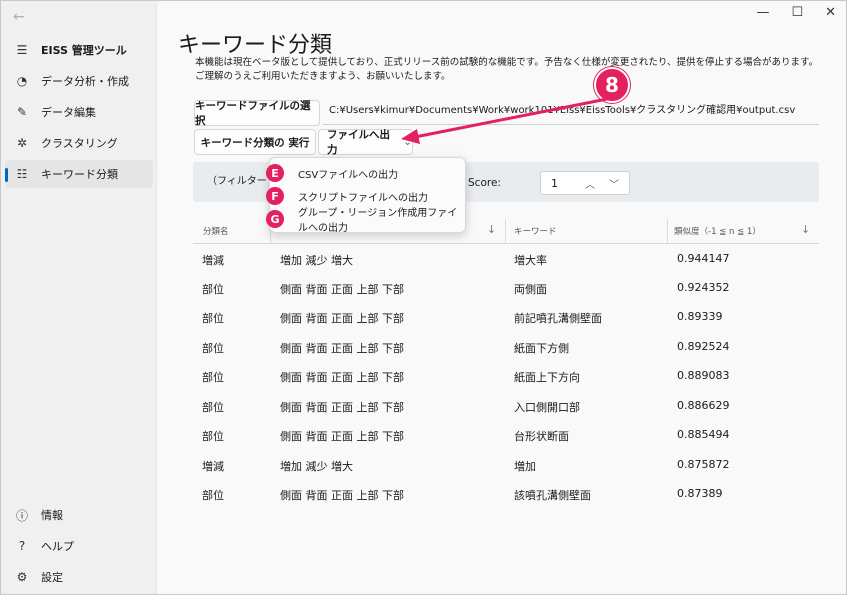 The image size is (847, 595). What do you see at coordinates (530, 289) in the screenshot?
I see `cell-keyword: 両側面` at bounding box center [530, 289].